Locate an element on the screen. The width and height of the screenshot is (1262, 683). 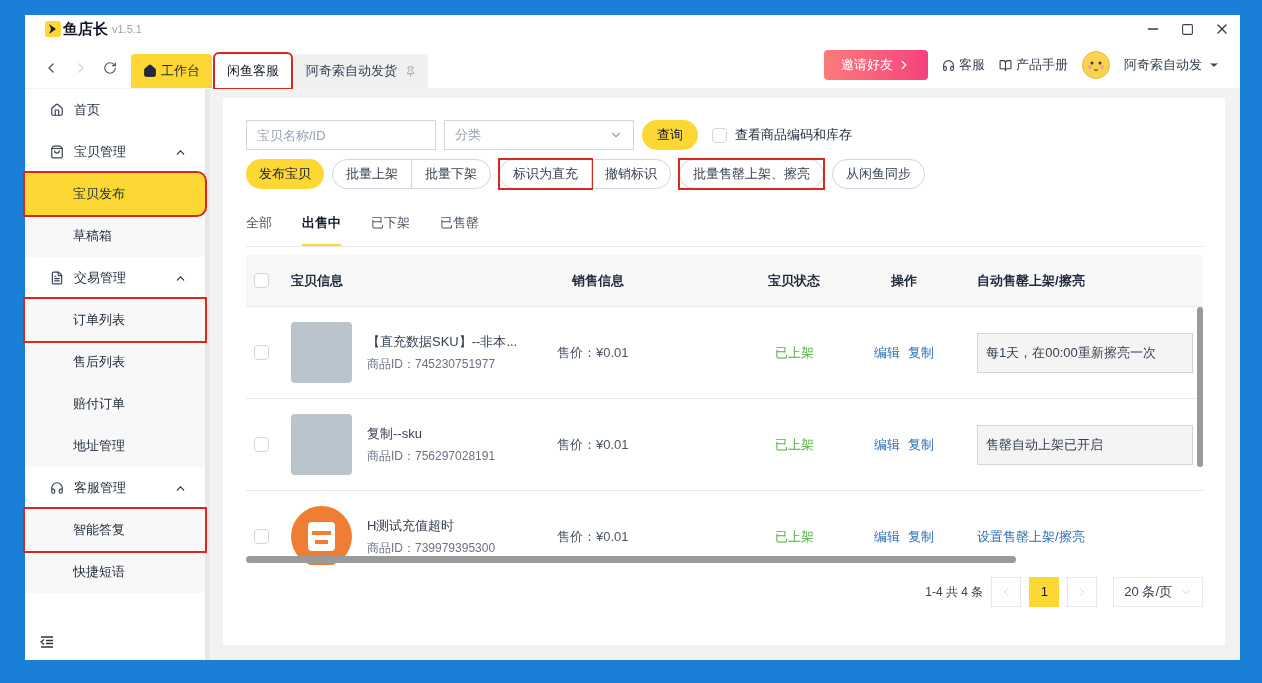
sidebar-subitem: 地址管理 is located at coordinates (115, 446).